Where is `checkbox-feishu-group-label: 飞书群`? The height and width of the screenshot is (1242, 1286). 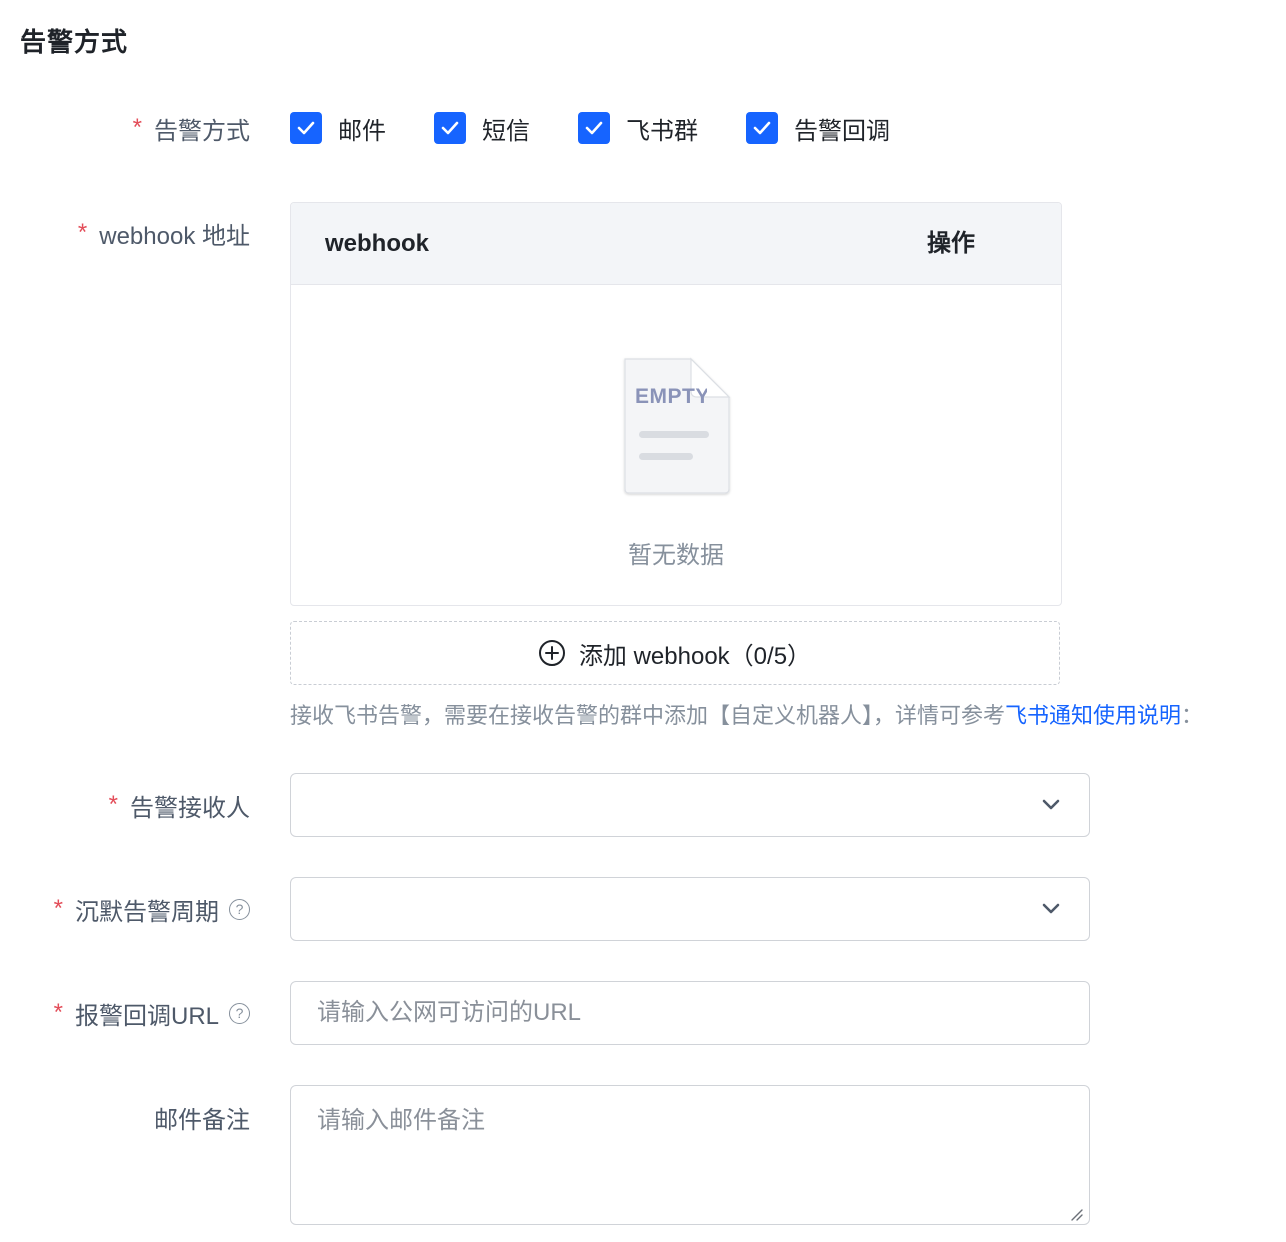
checkbox-feishu-group-label: 飞书群 is located at coordinates (662, 131).